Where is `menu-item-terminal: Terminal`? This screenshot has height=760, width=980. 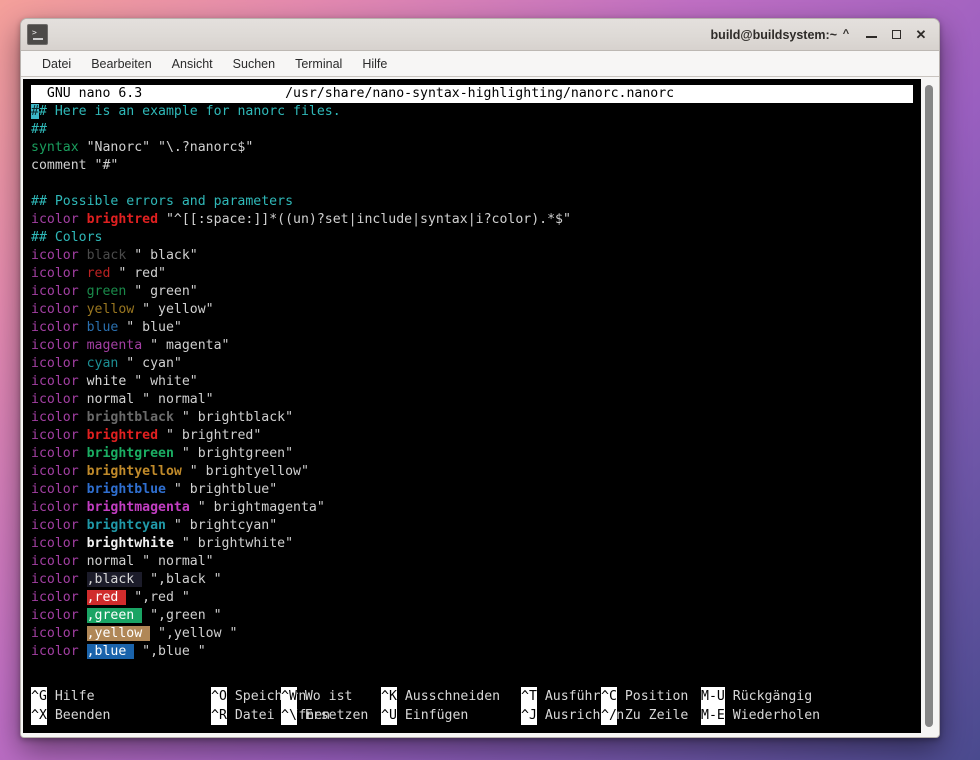 menu-item-terminal: Terminal is located at coordinates (318, 64).